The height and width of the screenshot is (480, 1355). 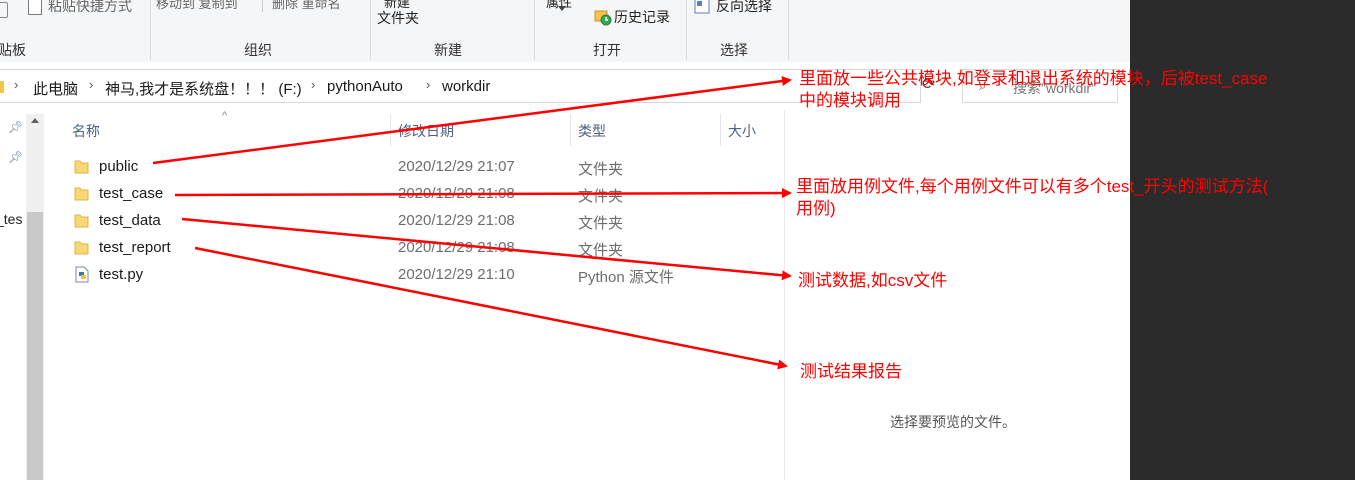 What do you see at coordinates (1033, 90) in the screenshot?
I see `annotation-public: 里面放一些公共模块,如登录和退出系统的模块，后被test_case 中的模块调用` at bounding box center [1033, 90].